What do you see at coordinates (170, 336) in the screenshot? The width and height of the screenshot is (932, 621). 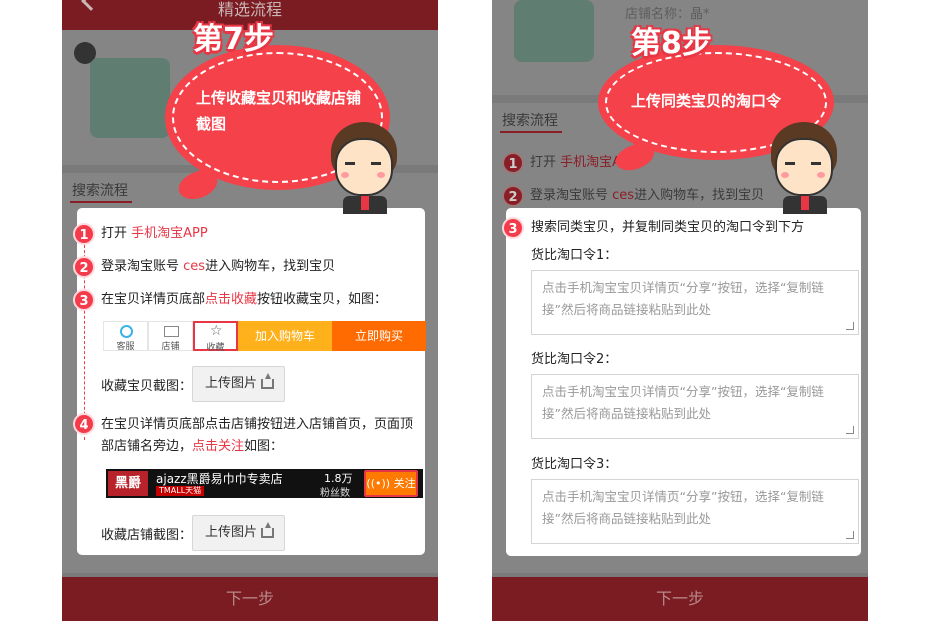 I see `store-icon: 店铺` at bounding box center [170, 336].